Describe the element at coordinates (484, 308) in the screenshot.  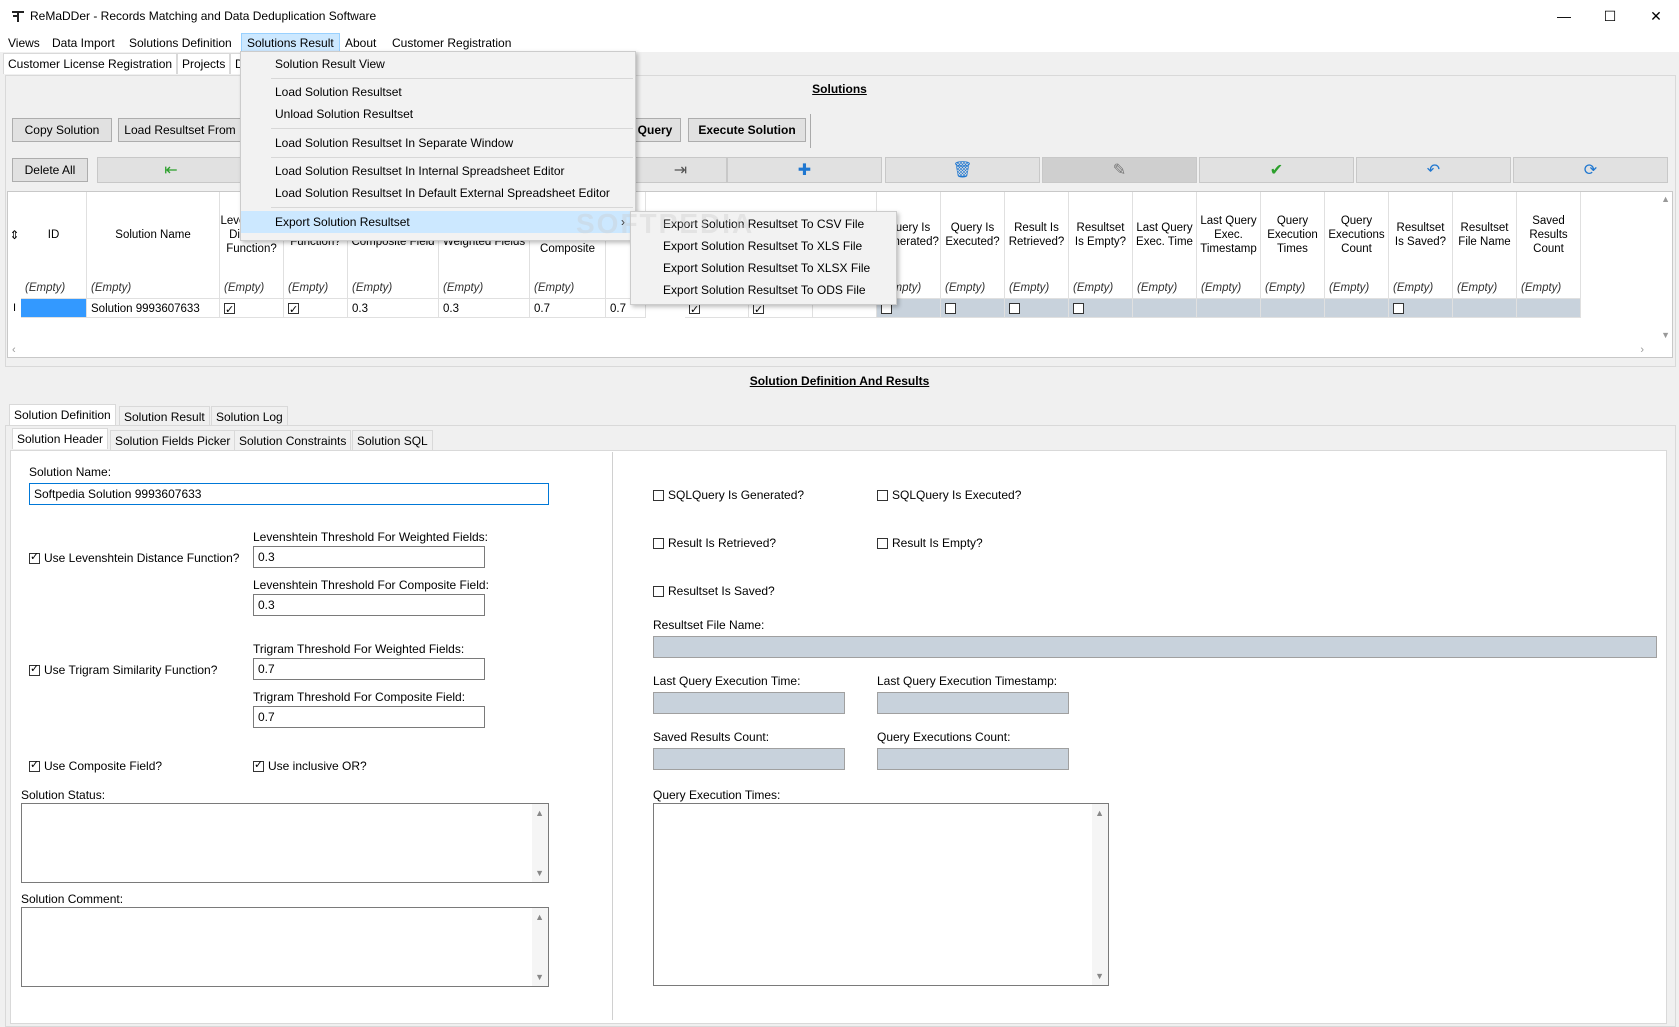
I see `cell-lev-weight: 0.3` at that location.